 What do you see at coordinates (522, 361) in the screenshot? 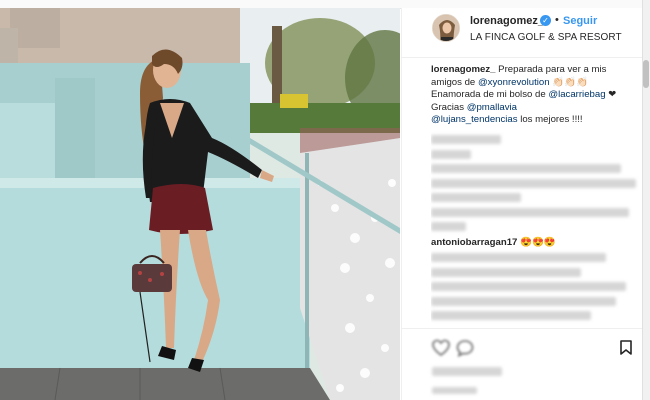
I see `action-bar` at bounding box center [522, 361].